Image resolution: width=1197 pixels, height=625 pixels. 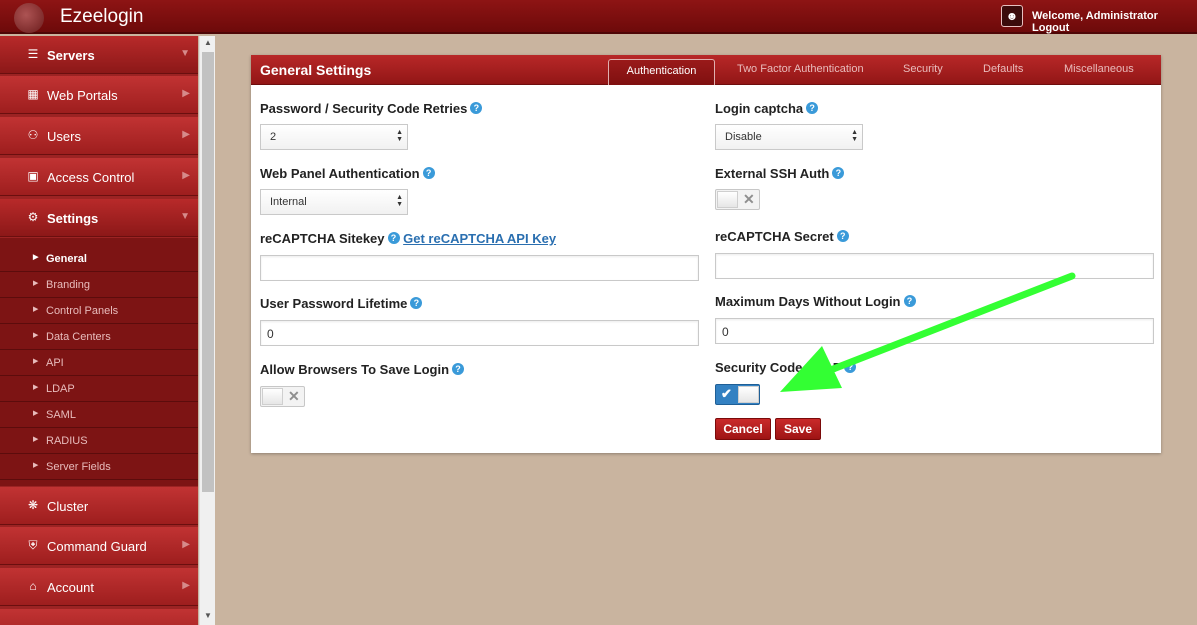 What do you see at coordinates (33, 545) in the screenshot?
I see `shield-icon: ⛨` at bounding box center [33, 545].